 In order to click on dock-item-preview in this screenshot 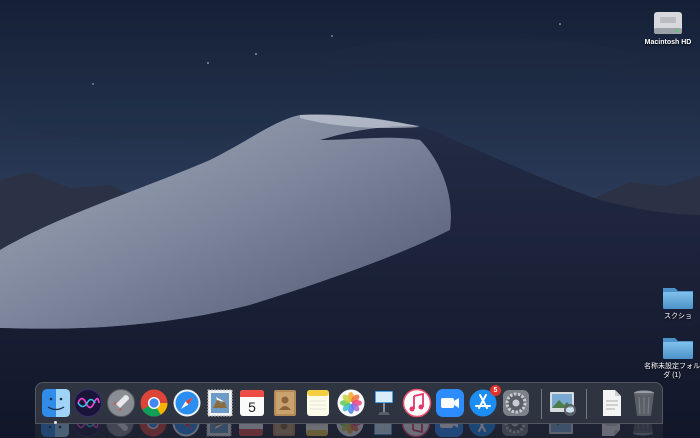, I will do `click(563, 403)`.